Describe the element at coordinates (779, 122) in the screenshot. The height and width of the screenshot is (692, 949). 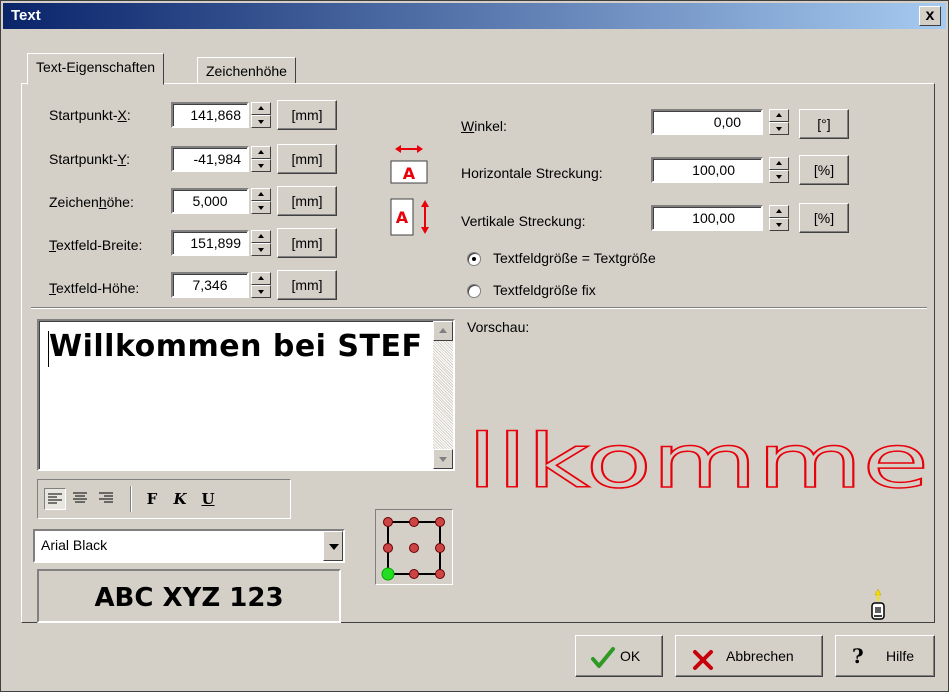
I see `angle-spinner` at that location.